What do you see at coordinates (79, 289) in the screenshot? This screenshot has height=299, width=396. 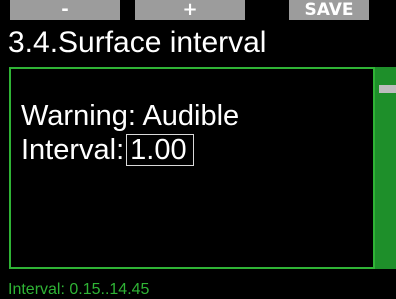 I see `interval-range-hint: Interval: 0.15..14.45` at bounding box center [79, 289].